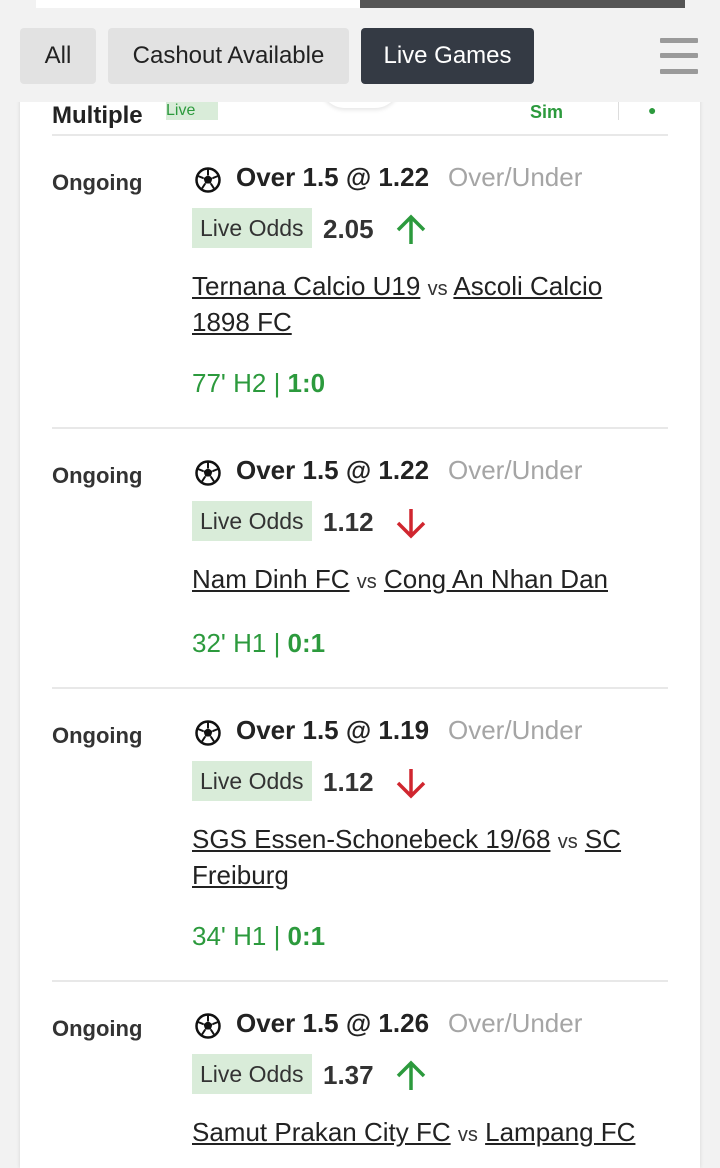 The height and width of the screenshot is (1168, 720). What do you see at coordinates (228, 56) in the screenshot?
I see `filter-cashout-button: Cashout Available` at bounding box center [228, 56].